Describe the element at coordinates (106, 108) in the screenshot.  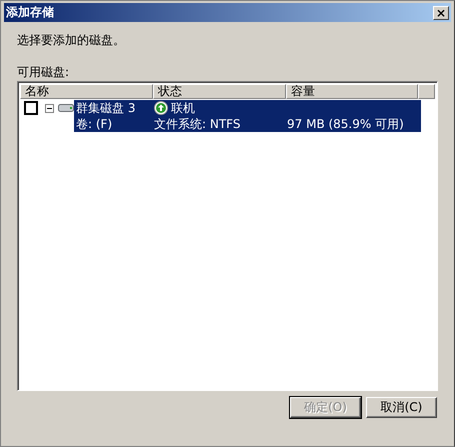
I see `disk-name: 群集磁盘 3` at that location.